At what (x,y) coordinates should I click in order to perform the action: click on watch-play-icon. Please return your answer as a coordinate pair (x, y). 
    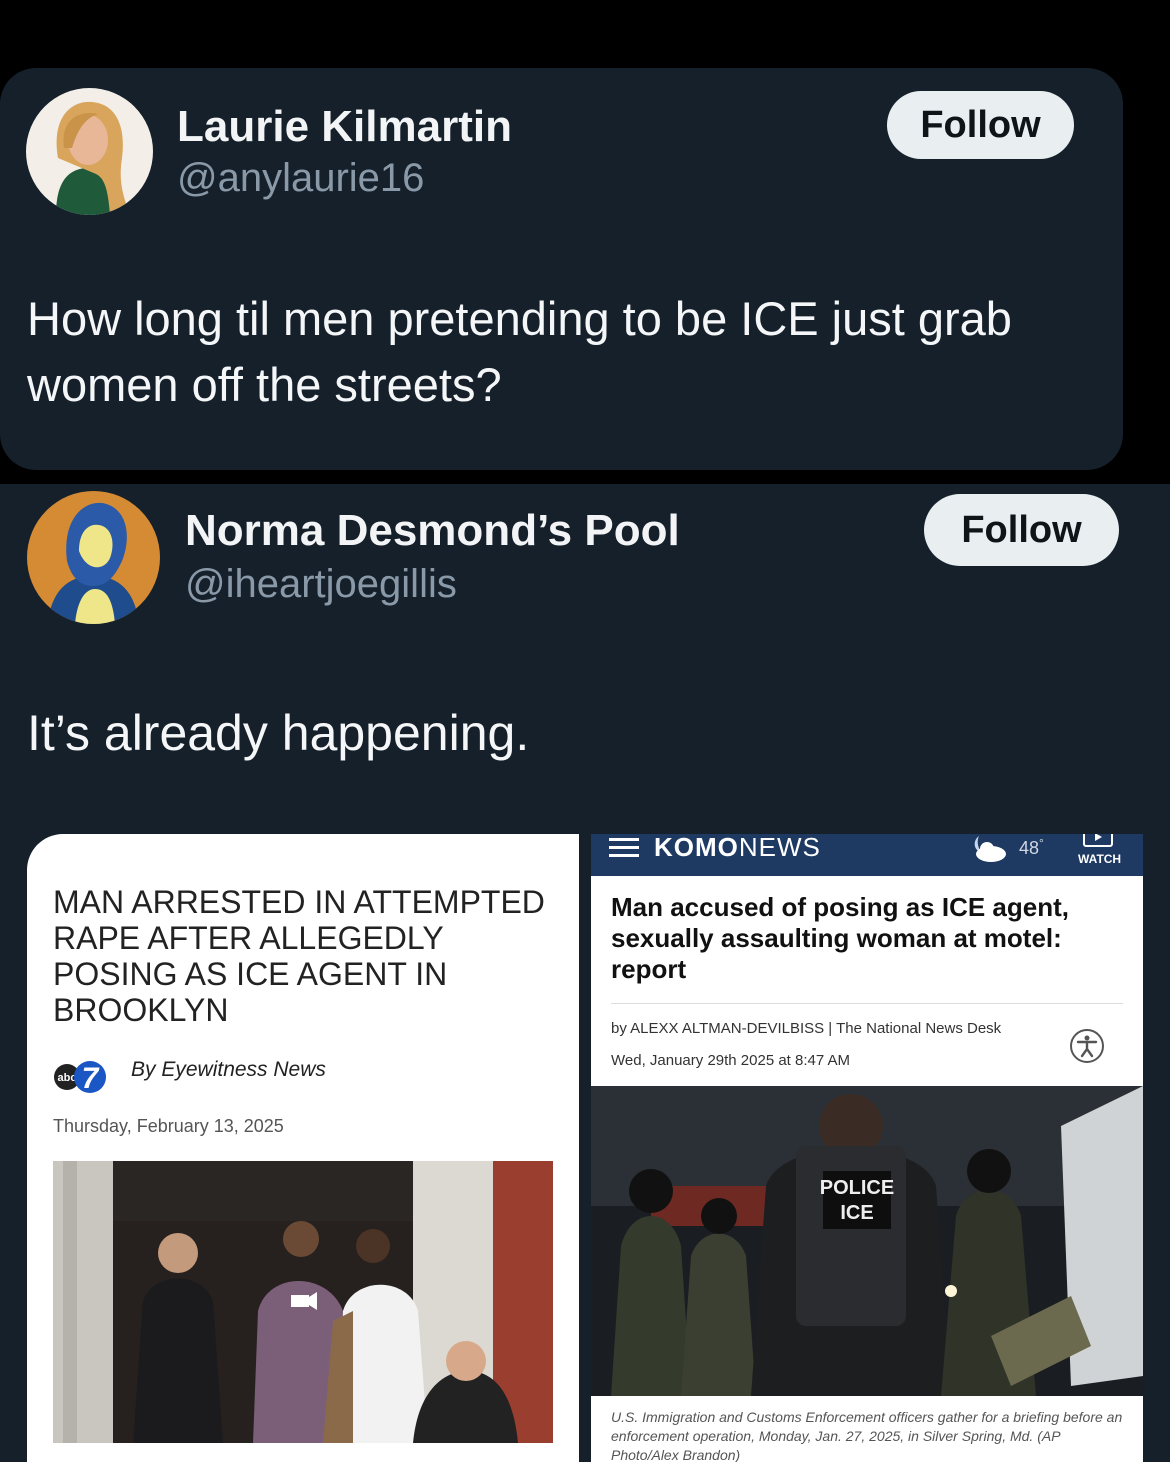
    Looking at the image, I should click on (1098, 841).